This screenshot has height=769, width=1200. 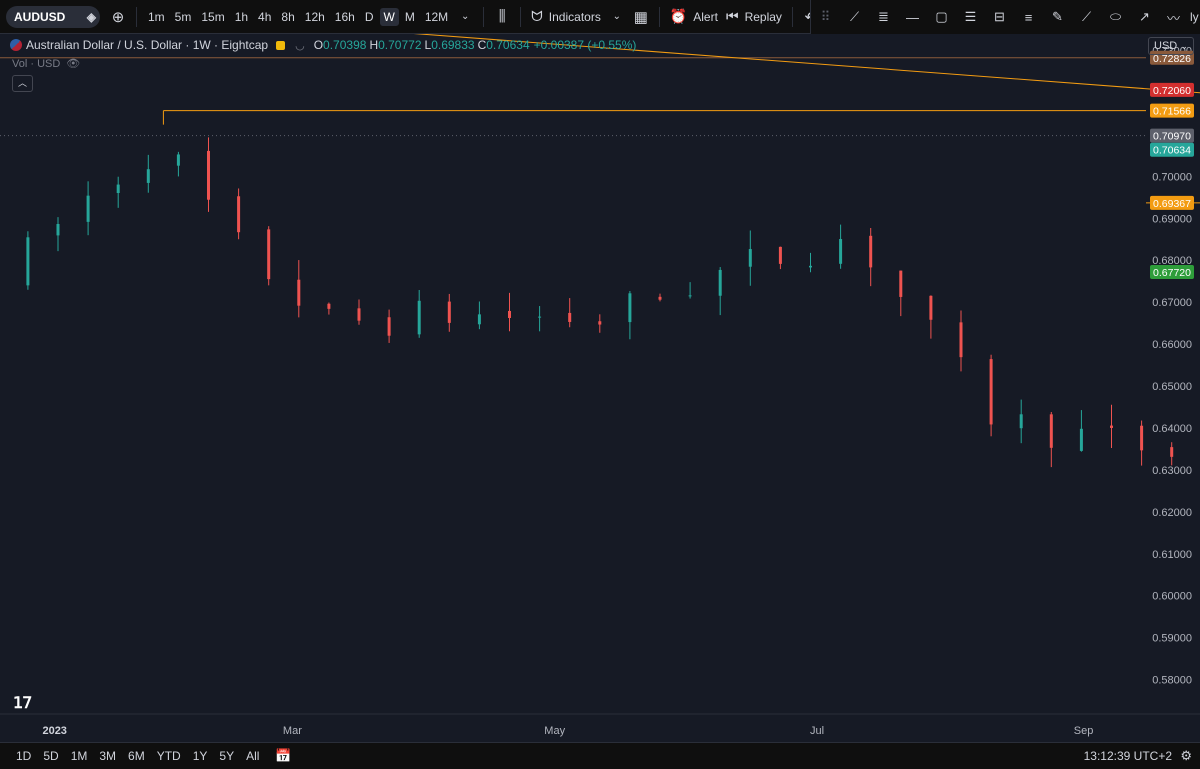 What do you see at coordinates (46, 64) in the screenshot?
I see `volume-legend: Vol · USD 👁` at bounding box center [46, 64].